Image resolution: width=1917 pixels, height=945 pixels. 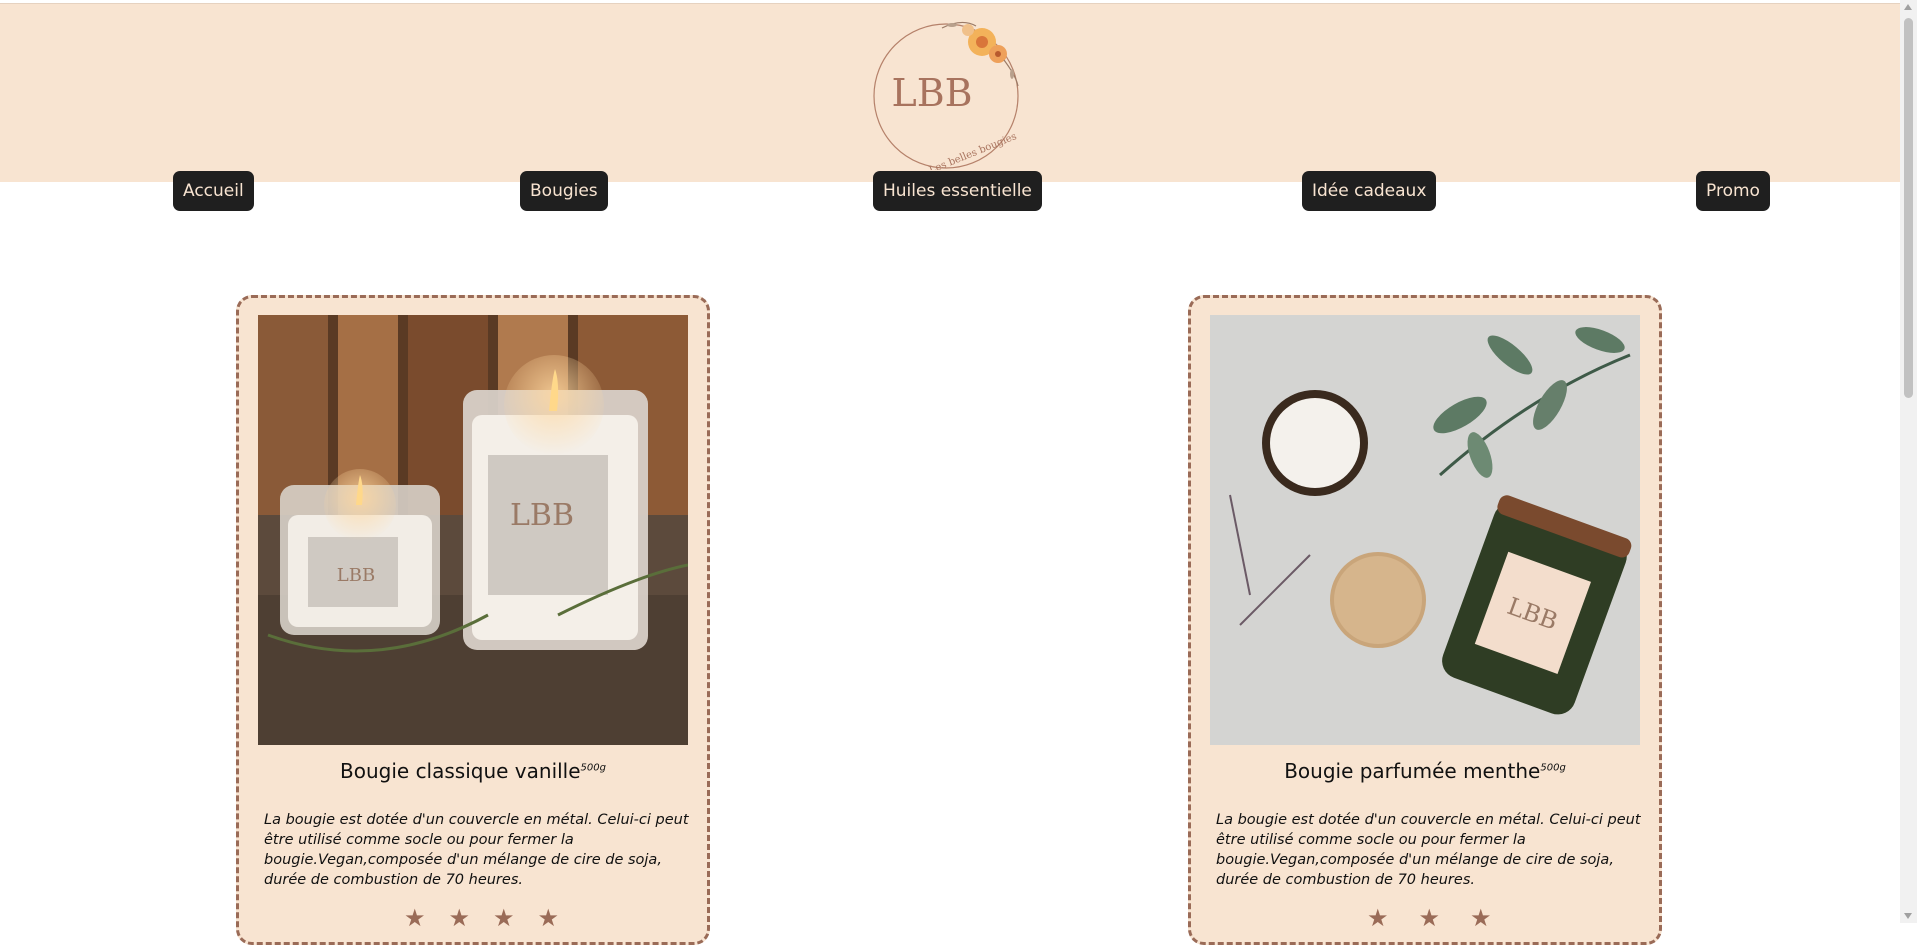 I want to click on product-image-menthe: LBB, so click(x=1425, y=530).